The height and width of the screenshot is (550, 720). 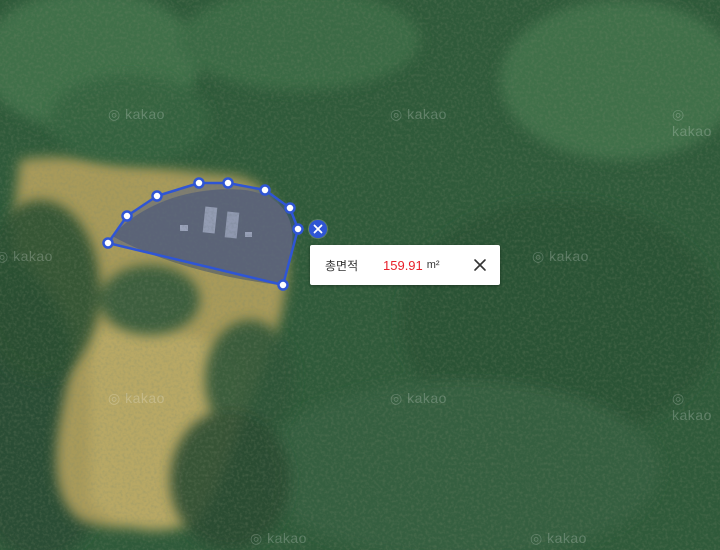 What do you see at coordinates (433, 265) in the screenshot?
I see `total-area-unit: m²` at bounding box center [433, 265].